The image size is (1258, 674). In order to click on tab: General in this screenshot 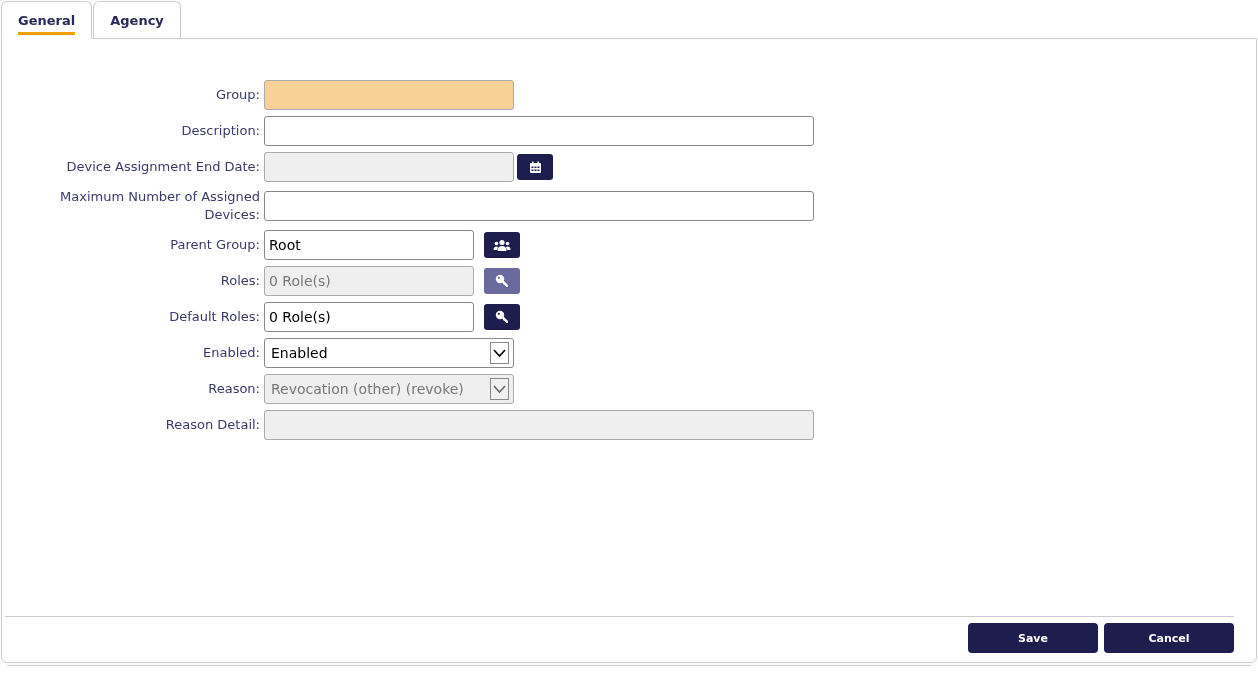, I will do `click(47, 20)`.